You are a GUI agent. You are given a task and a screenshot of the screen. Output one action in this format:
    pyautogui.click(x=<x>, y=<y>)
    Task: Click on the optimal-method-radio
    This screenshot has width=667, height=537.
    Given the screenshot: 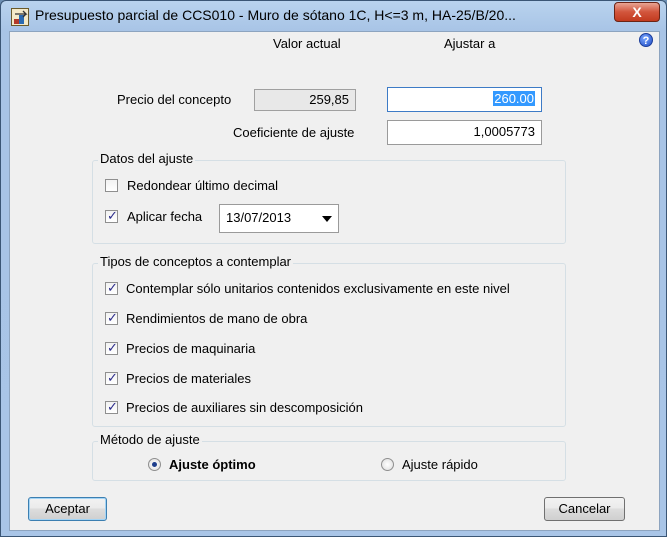 What is the action you would take?
    pyautogui.click(x=154, y=464)
    